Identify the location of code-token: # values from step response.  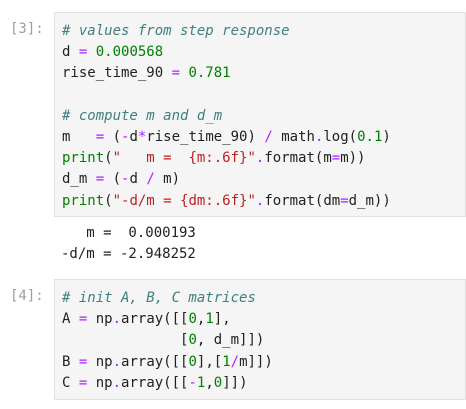
(176, 31).